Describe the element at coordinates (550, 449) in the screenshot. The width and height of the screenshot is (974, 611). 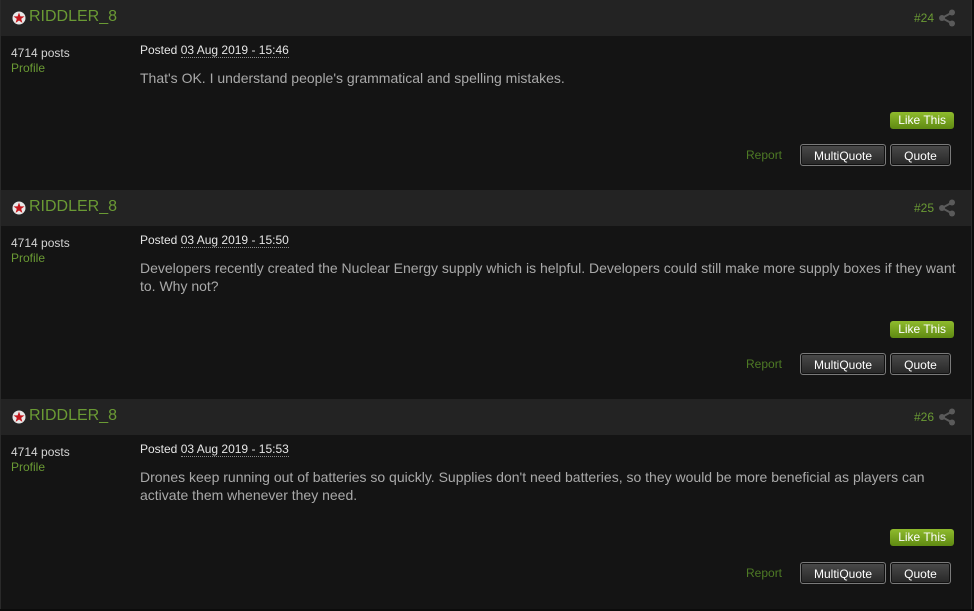
I see `posted-timestamp: Posted 03 Aug 2019 - 15:53` at that location.